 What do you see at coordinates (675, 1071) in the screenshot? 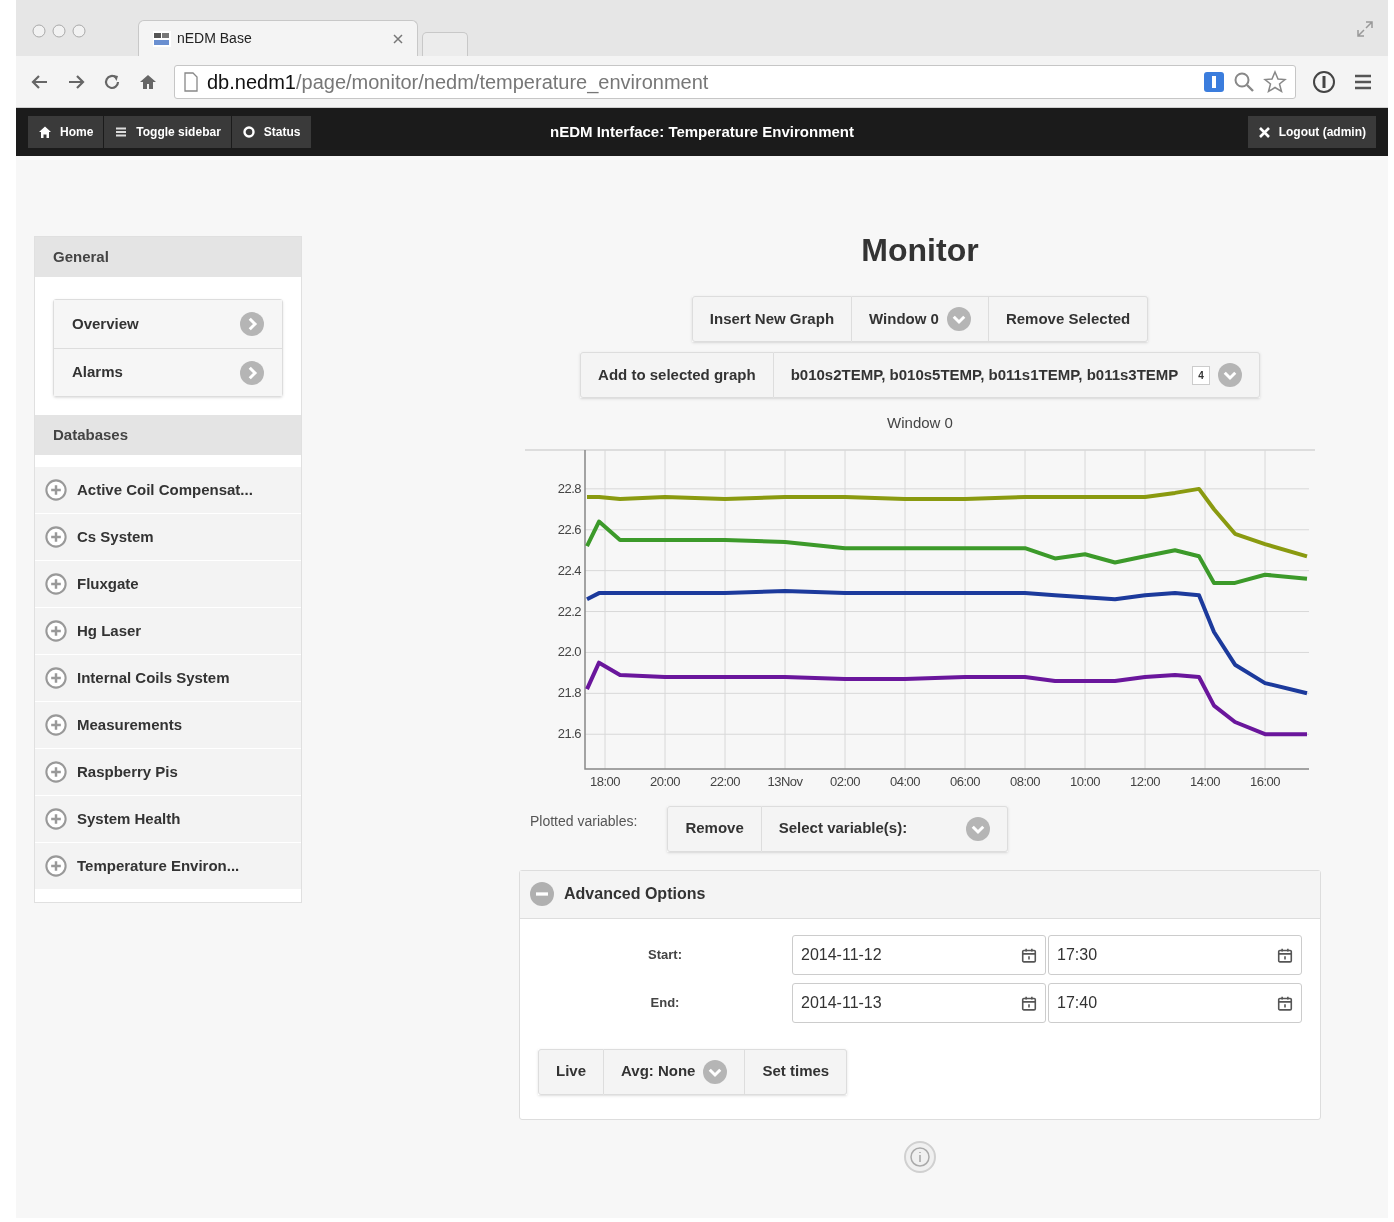
I see `average-select: Avg: None` at bounding box center [675, 1071].